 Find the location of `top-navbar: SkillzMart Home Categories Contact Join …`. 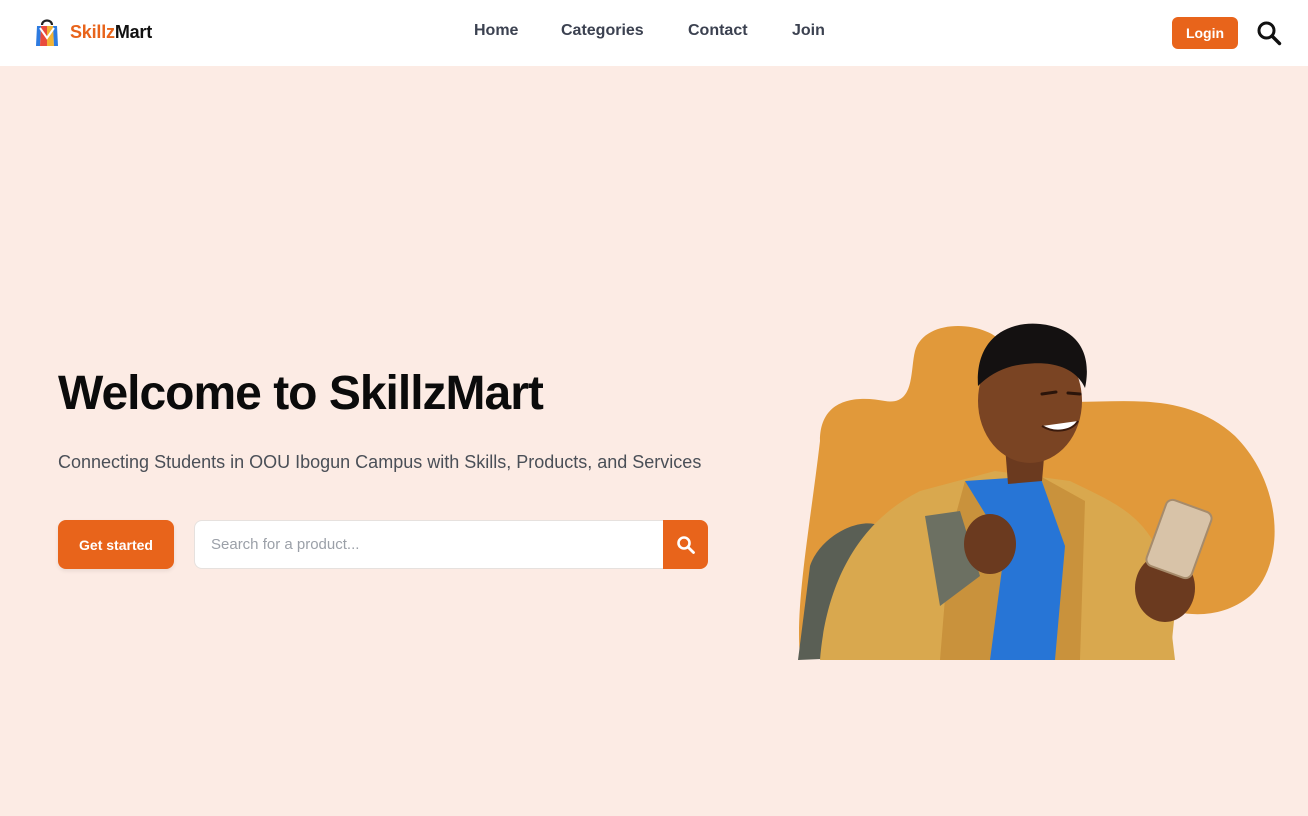

top-navbar: SkillzMart Home Categories Contact Join … is located at coordinates (654, 33).